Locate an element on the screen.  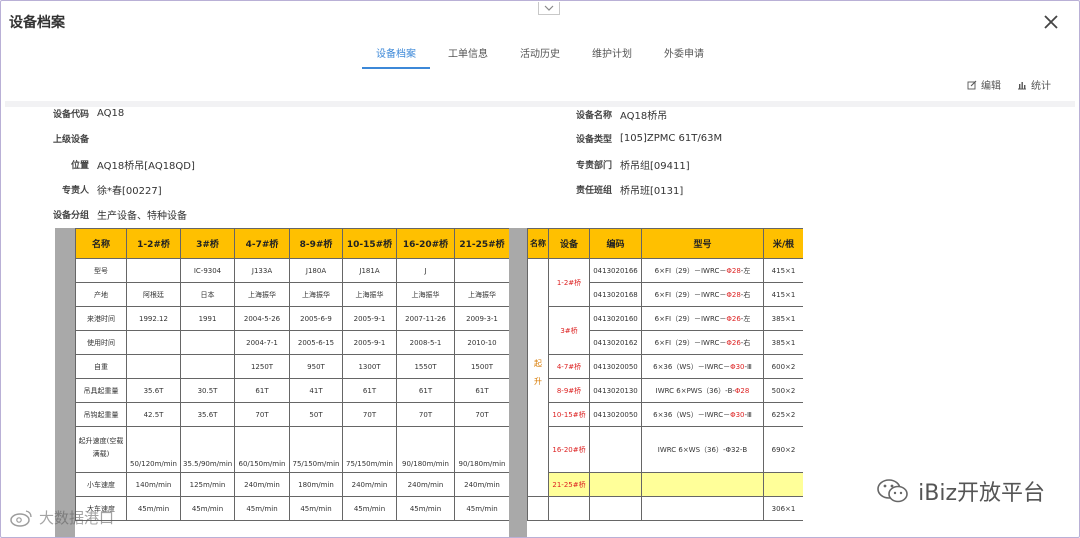
edit-button: 编辑 is located at coordinates (984, 84).